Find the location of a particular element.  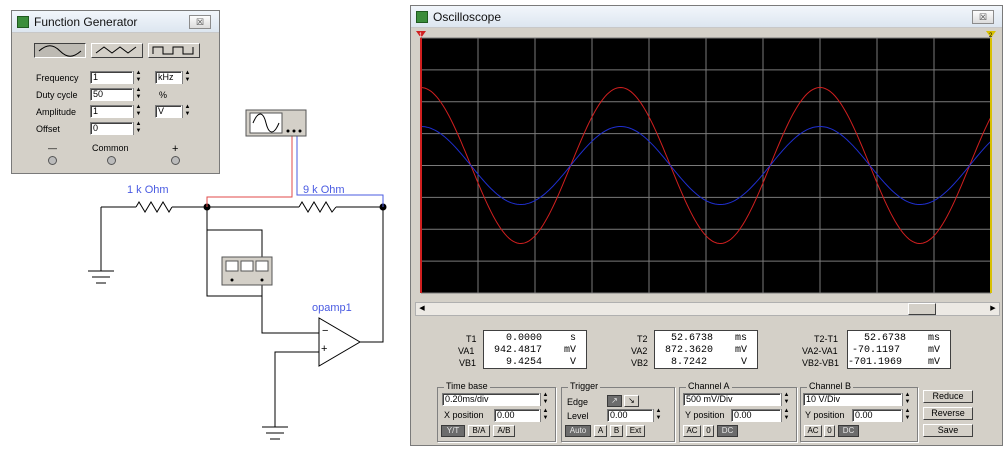

channel-a-dc-button: DC is located at coordinates (727, 431).